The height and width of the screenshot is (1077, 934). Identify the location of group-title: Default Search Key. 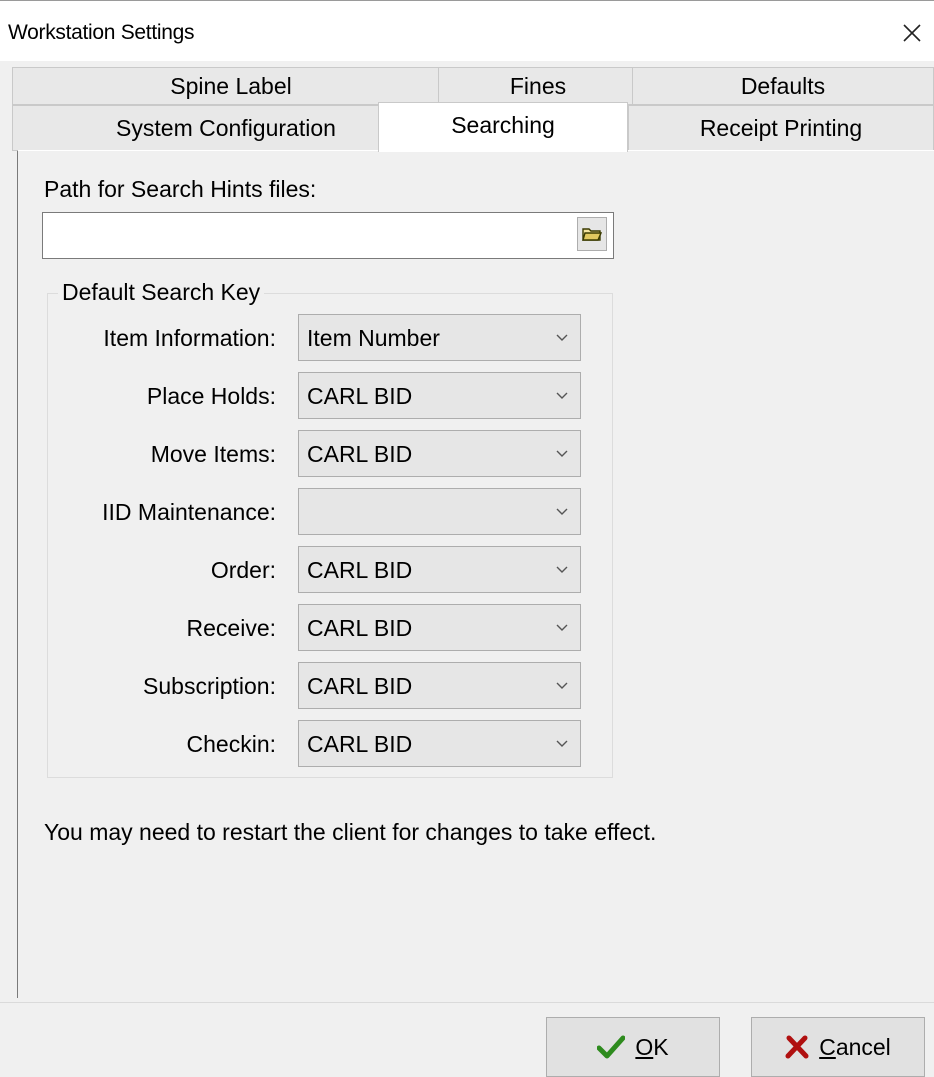
(161, 292).